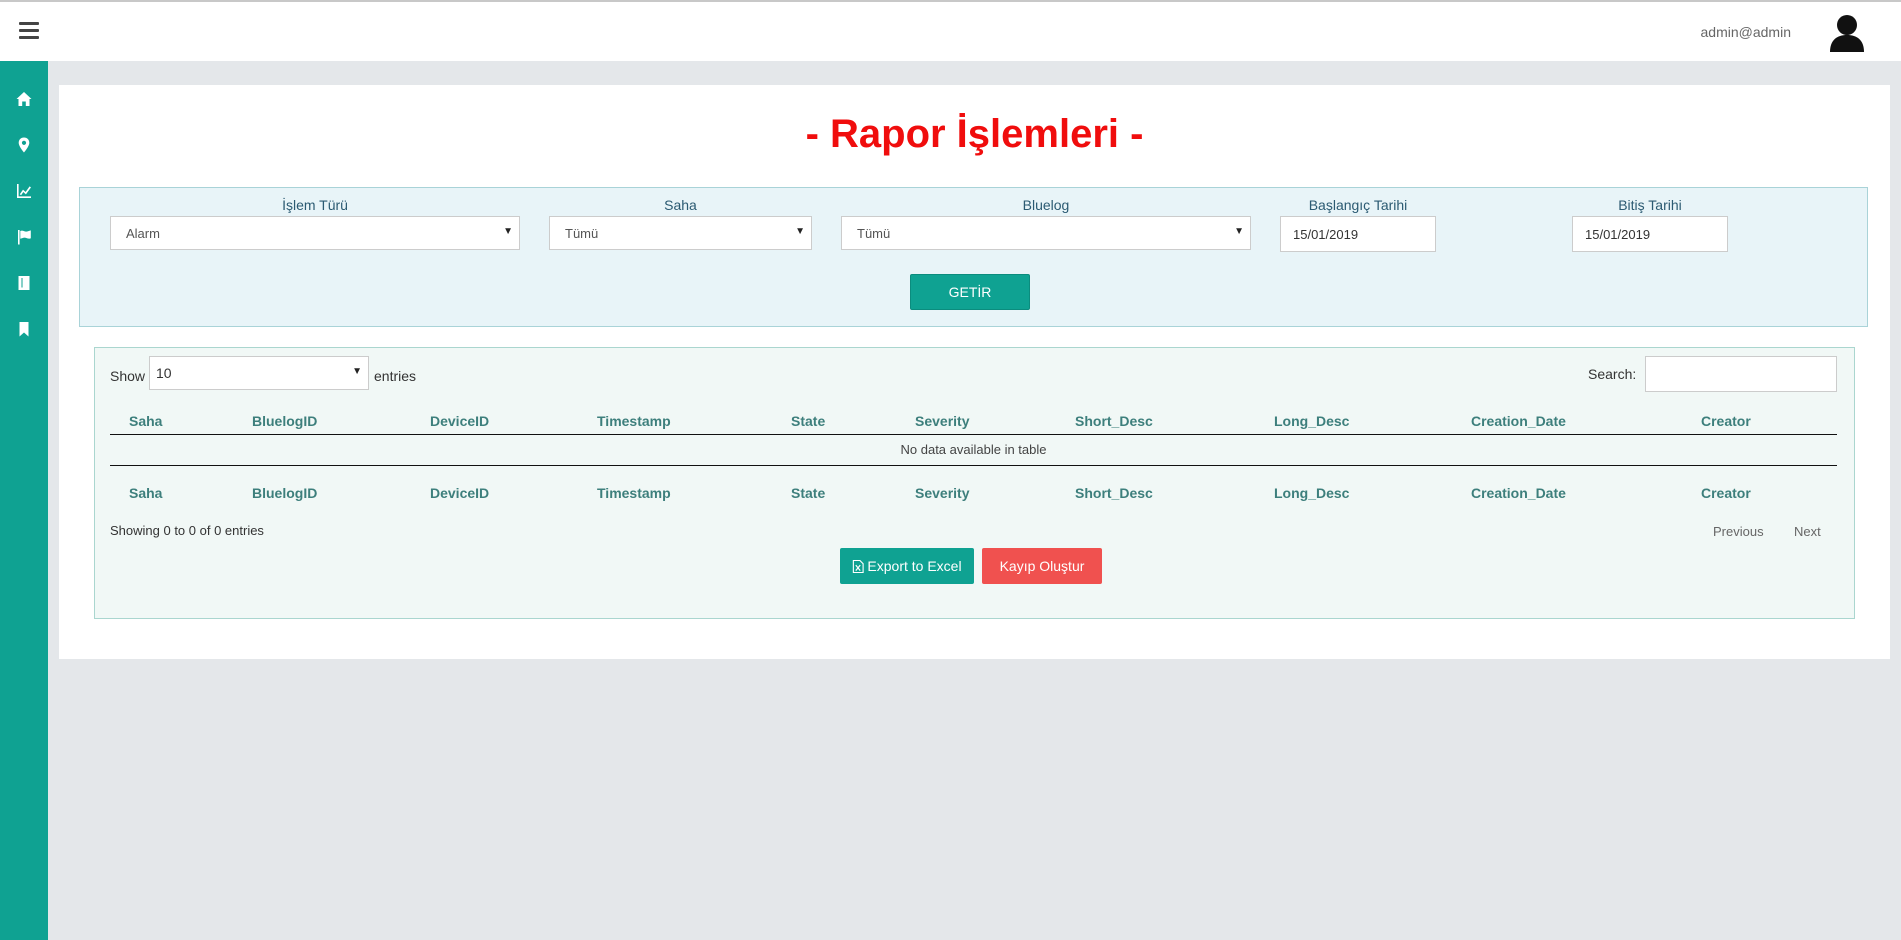 The image size is (1901, 940). Describe the element at coordinates (1518, 493) in the screenshot. I see `column-footer-creation-date: Creation_Date` at that location.